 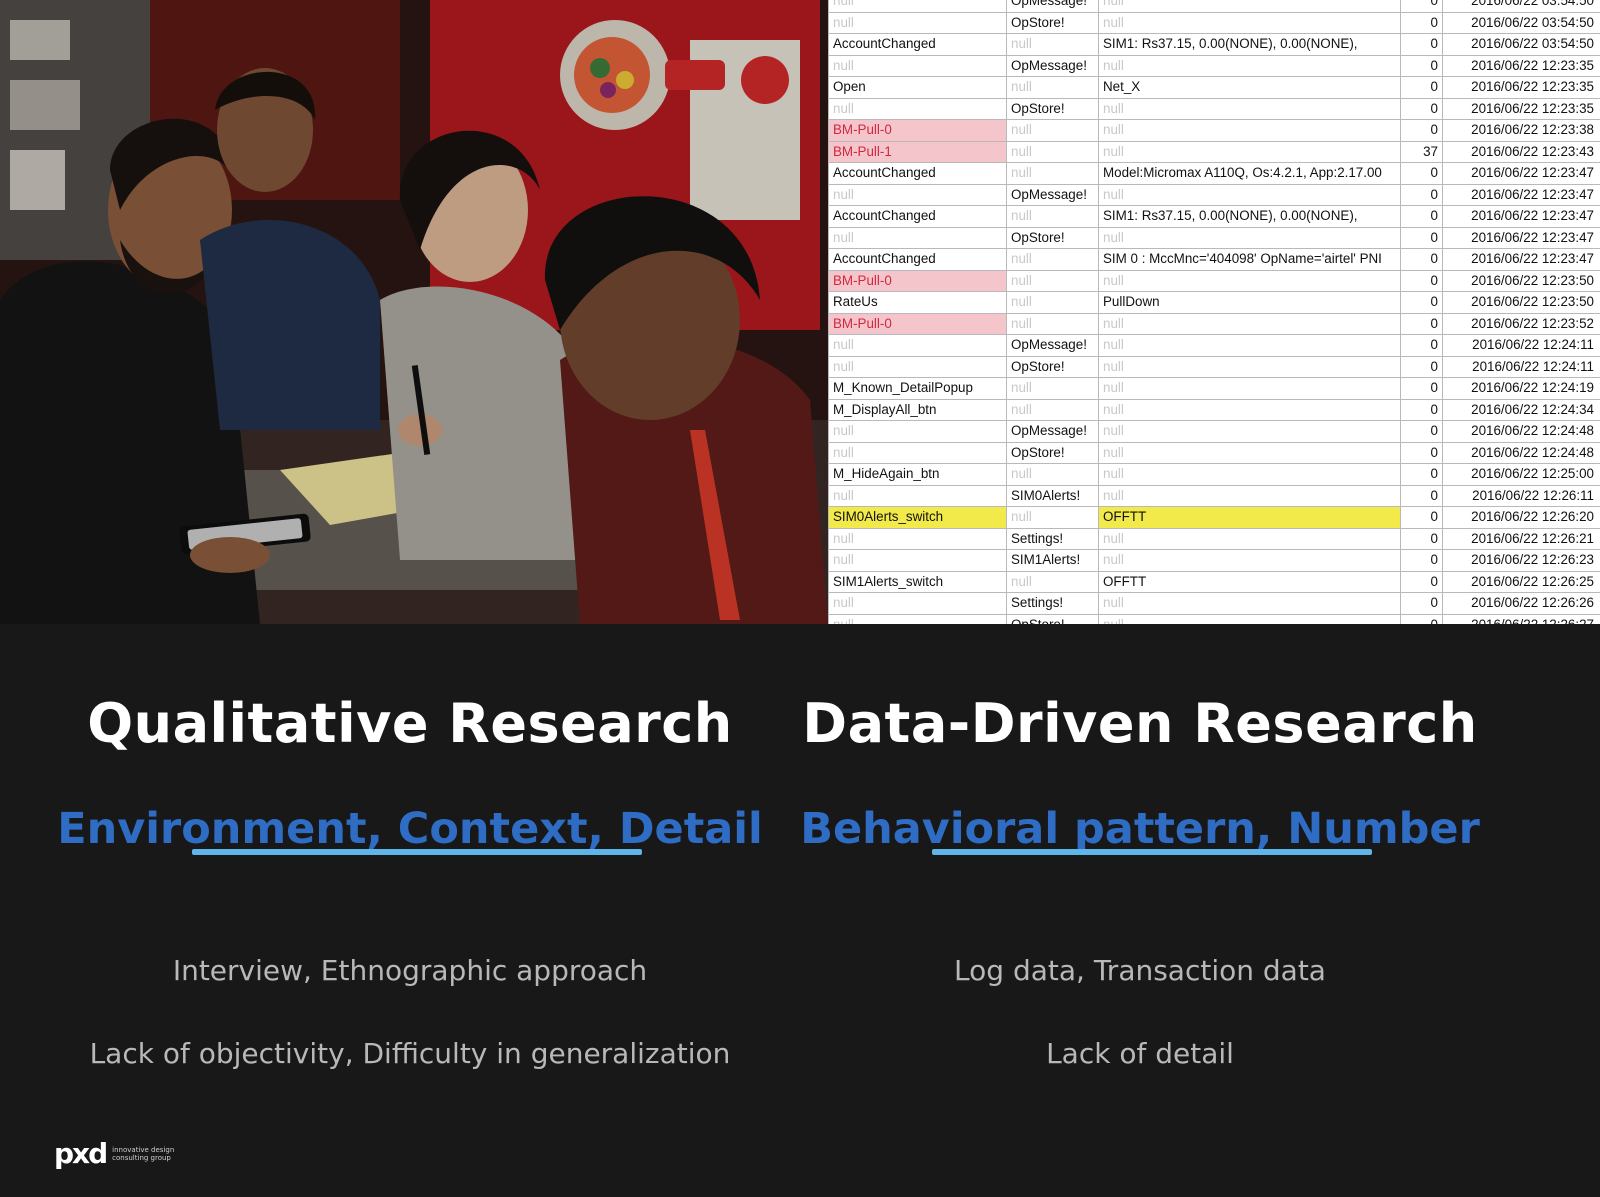 What do you see at coordinates (1249, 302) in the screenshot?
I see `log-cell: PullDown` at bounding box center [1249, 302].